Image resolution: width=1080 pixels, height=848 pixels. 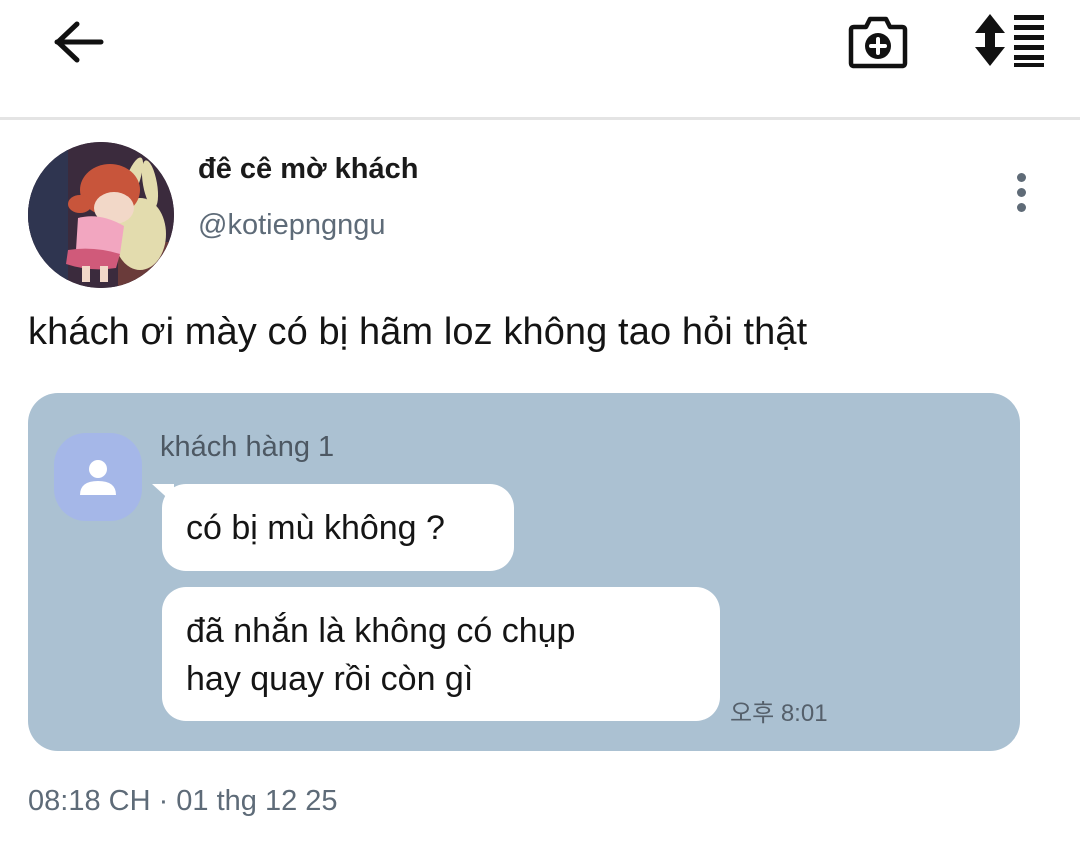 I want to click on user-handle: @kotiepngngu, so click(x=291, y=225).